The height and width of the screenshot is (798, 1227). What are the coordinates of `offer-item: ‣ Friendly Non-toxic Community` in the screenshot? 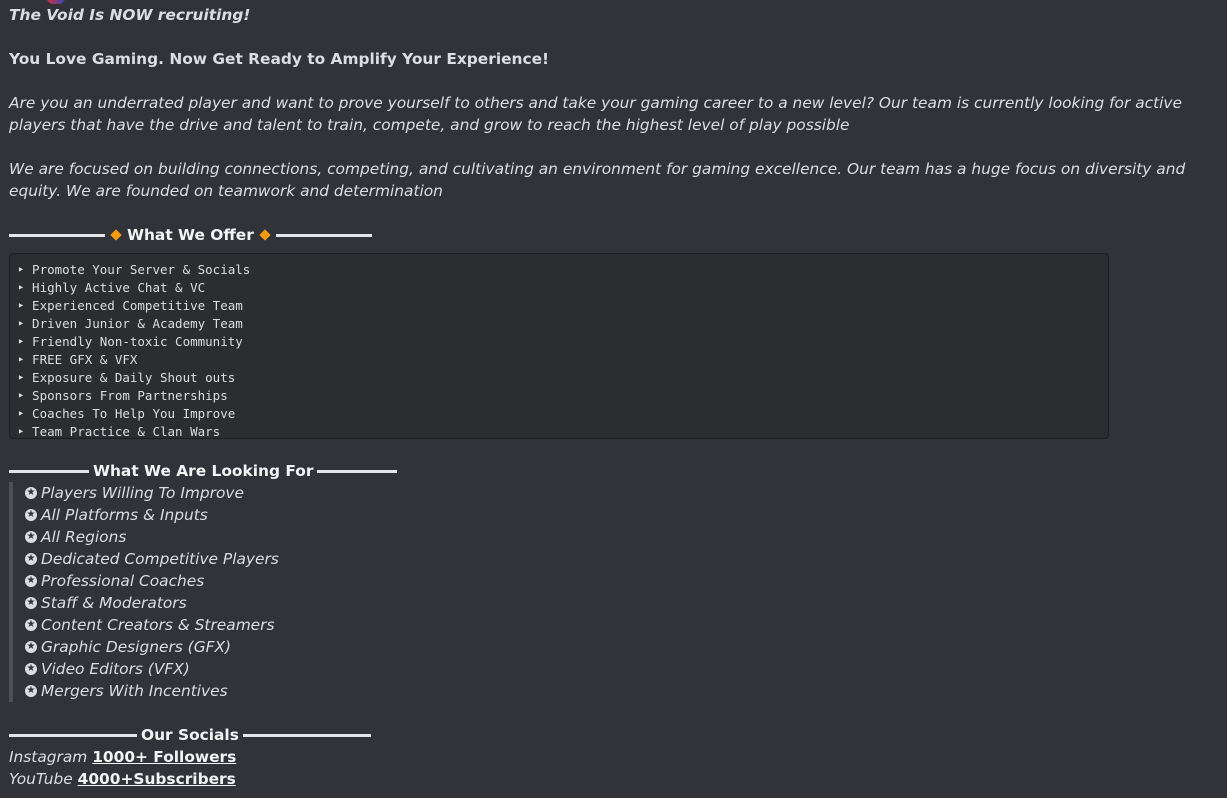 It's located at (130, 341).